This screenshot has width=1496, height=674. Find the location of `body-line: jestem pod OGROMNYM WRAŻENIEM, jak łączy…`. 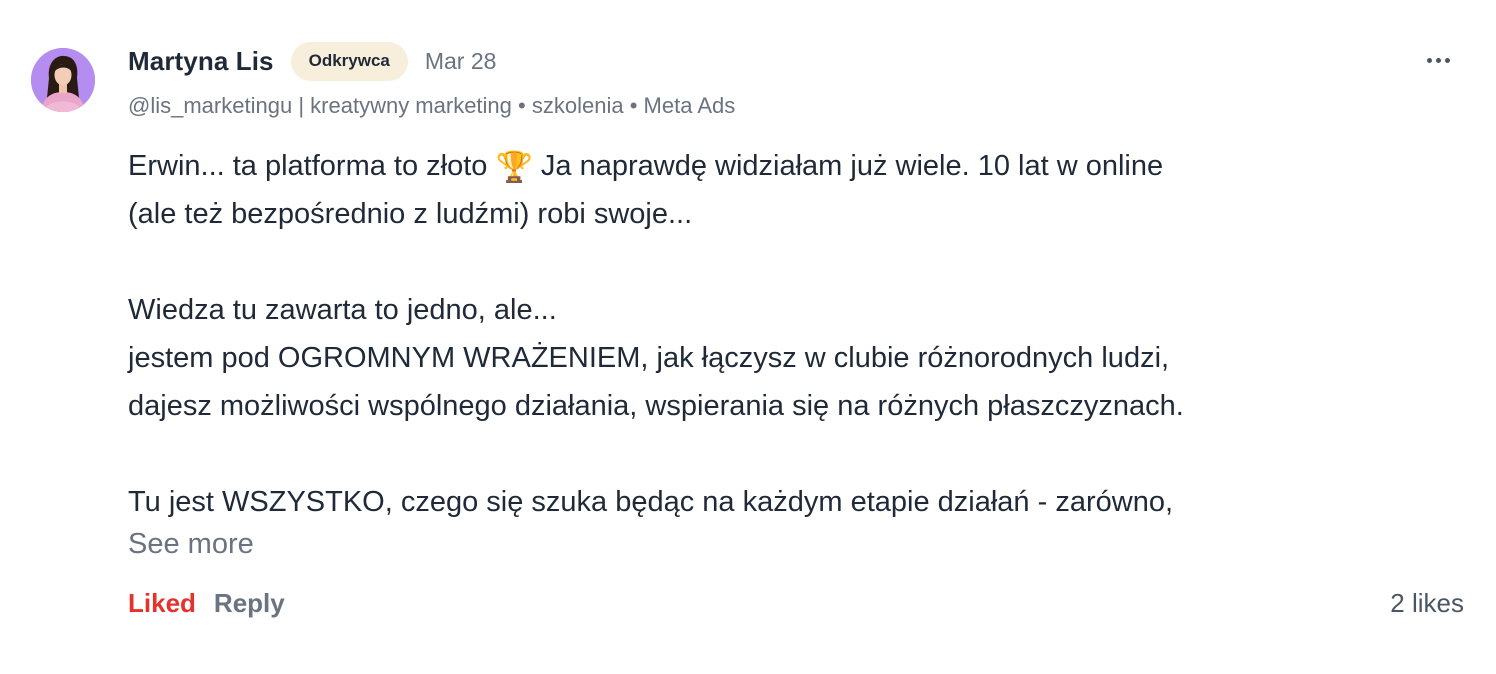

body-line: jestem pod OGROMNYM WRAŻENIEM, jak łączy… is located at coordinates (649, 358).